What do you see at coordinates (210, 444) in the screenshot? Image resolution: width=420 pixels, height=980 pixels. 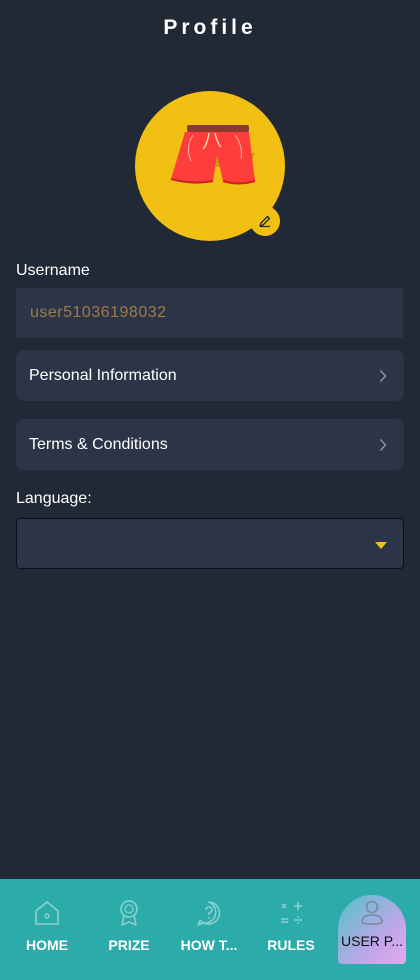 I see `terms-conditions-row: Terms & Conditions` at bounding box center [210, 444].